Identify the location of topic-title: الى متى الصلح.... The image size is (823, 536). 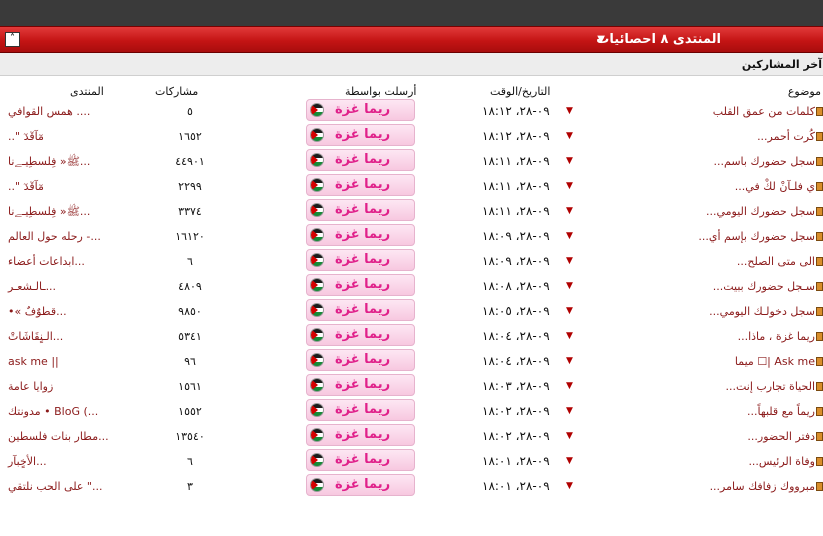
(775, 261).